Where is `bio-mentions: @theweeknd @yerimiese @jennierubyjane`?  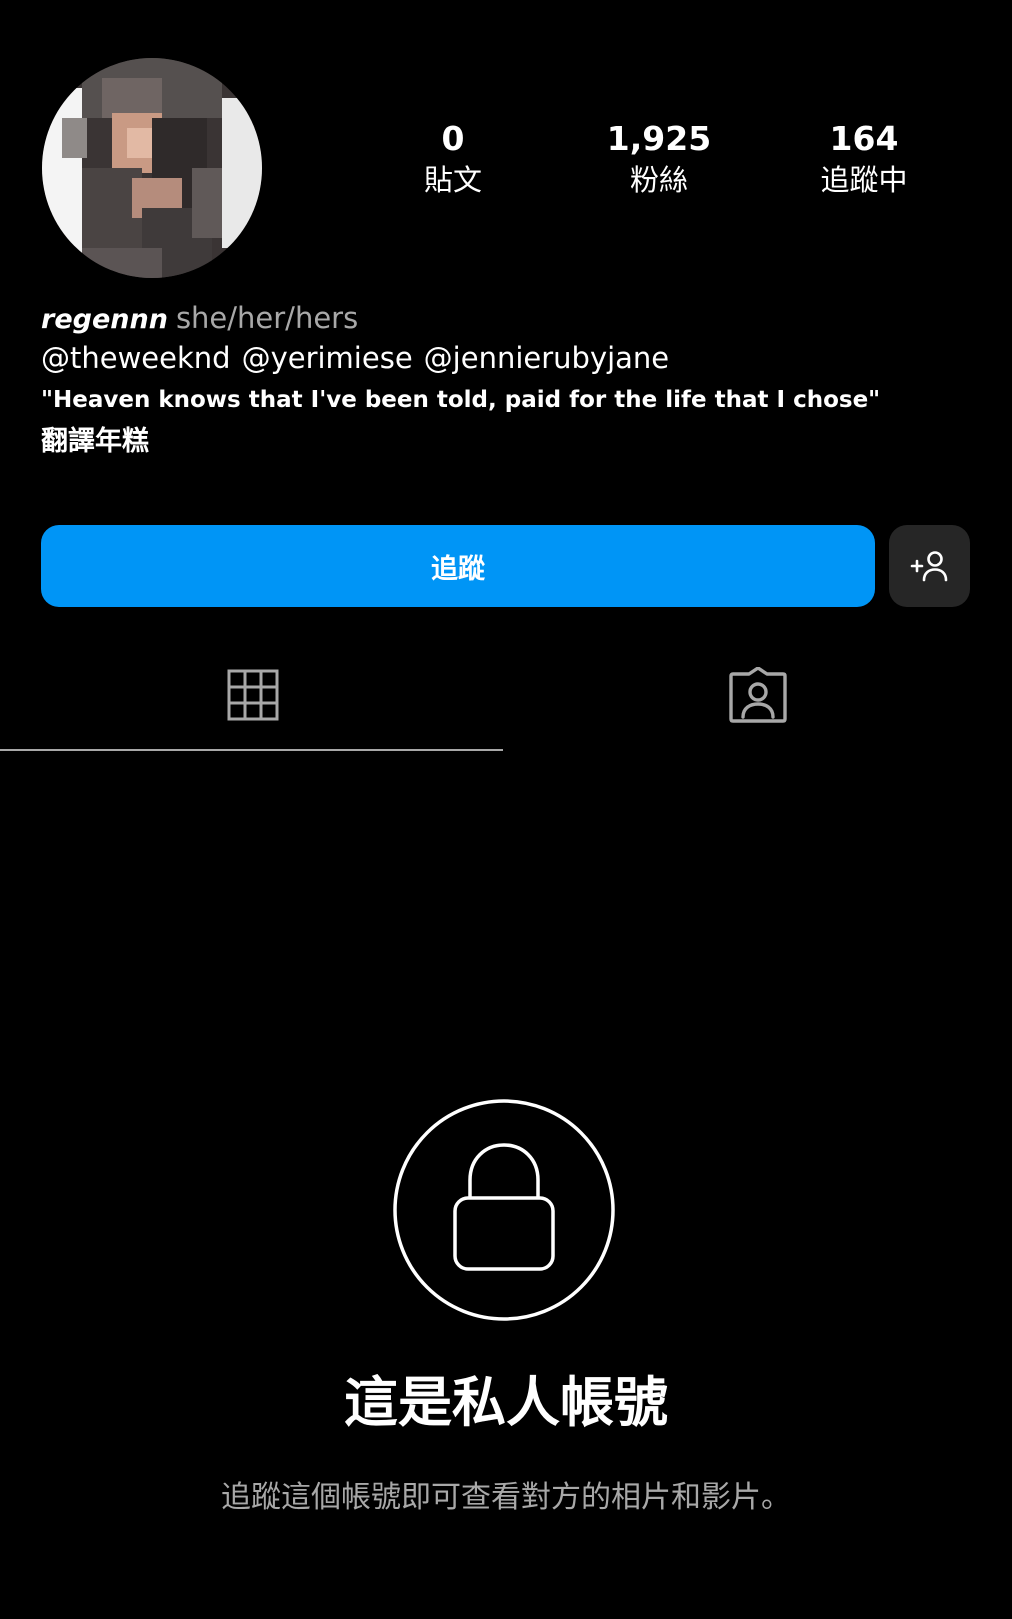 bio-mentions: @theweeknd @yerimiese @jennierubyjane is located at coordinates (360, 358).